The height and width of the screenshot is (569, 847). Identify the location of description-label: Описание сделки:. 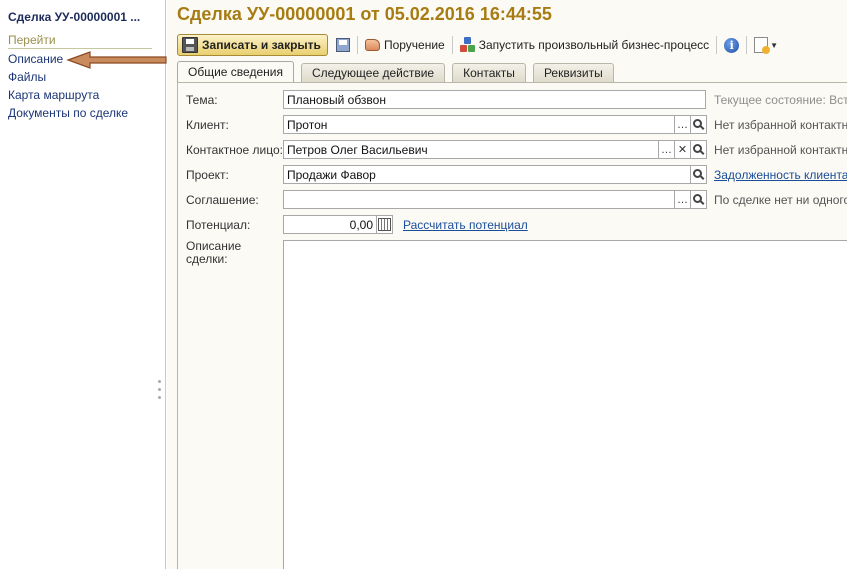
(214, 252).